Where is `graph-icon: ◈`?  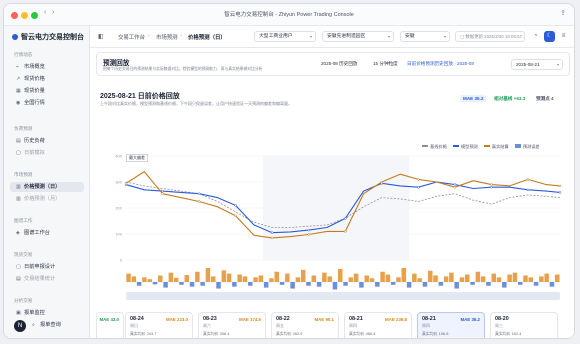 graph-icon: ◈ is located at coordinates (18, 233).